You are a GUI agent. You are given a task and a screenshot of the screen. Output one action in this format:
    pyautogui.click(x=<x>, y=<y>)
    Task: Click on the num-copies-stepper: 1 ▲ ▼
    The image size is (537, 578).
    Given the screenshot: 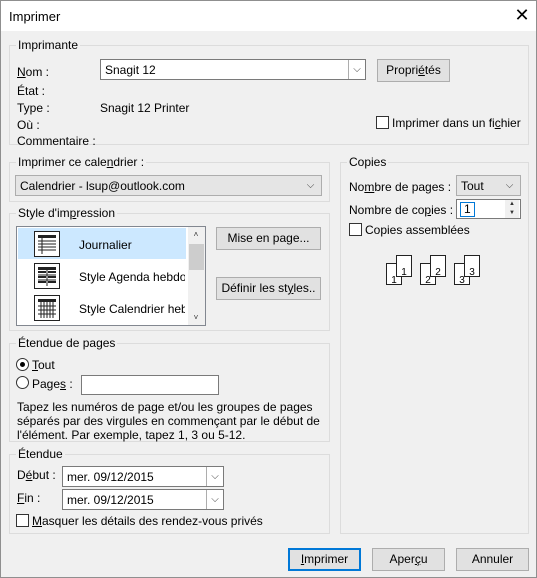 What is the action you would take?
    pyautogui.click(x=488, y=209)
    